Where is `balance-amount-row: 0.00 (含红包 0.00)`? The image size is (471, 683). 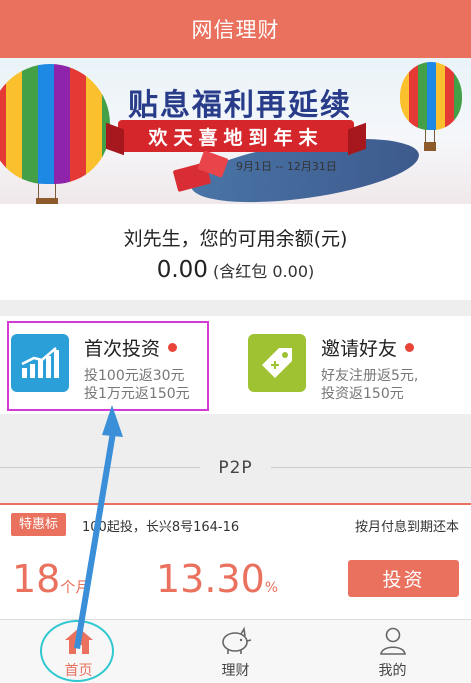 balance-amount-row: 0.00 (含红包 0.00) is located at coordinates (235, 270).